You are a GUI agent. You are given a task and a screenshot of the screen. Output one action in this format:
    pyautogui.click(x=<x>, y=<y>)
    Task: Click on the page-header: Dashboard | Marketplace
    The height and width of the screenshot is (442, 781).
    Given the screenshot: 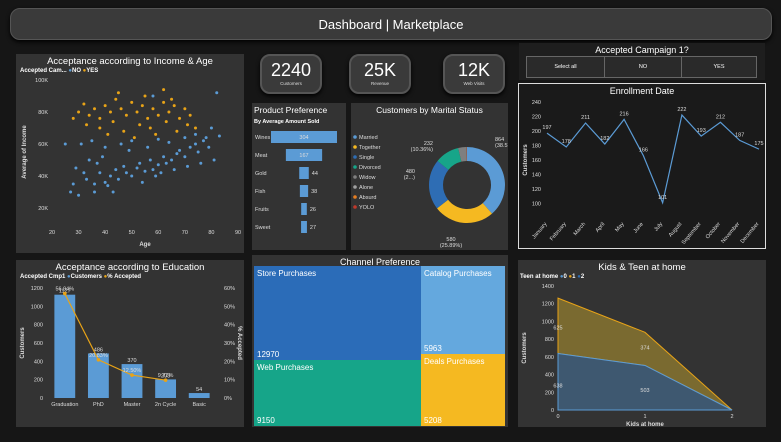 What is the action you would take?
    pyautogui.click(x=391, y=24)
    